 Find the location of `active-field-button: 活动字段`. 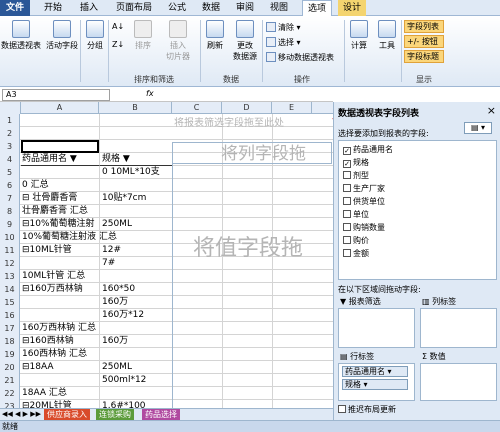

active-field-button: 活动字段 is located at coordinates (62, 35).